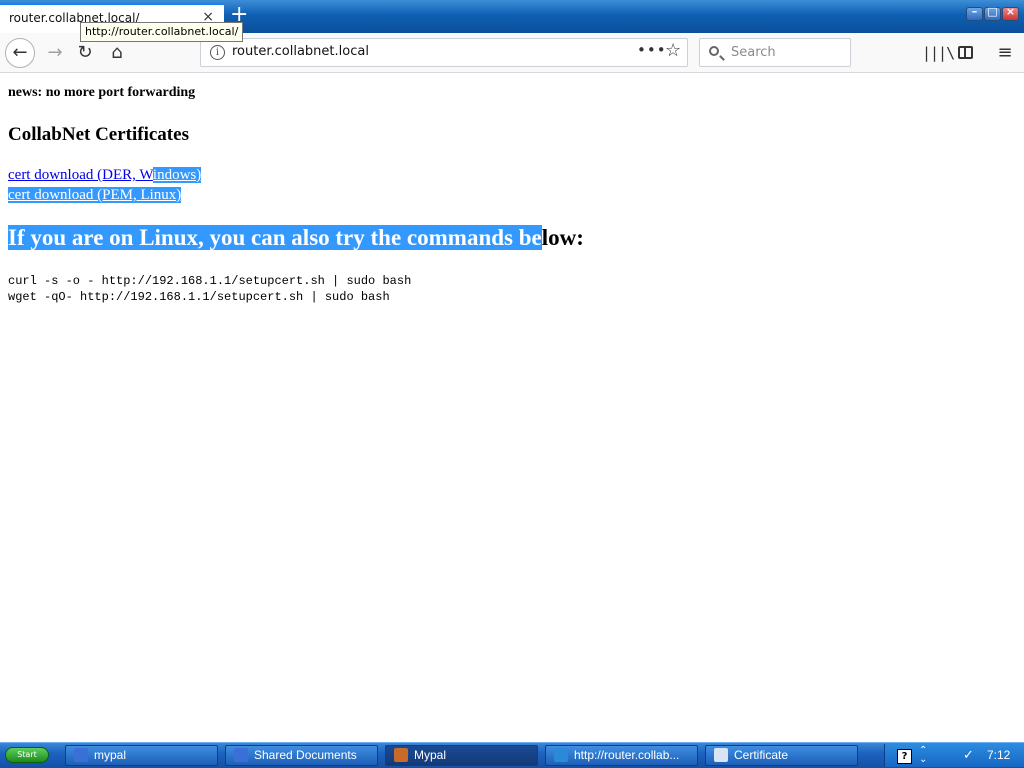 This screenshot has width=1024, height=768. Describe the element at coordinates (95, 195) in the screenshot. I see `cert-download-pem-link: cert download (PEM, Linux)` at that location.